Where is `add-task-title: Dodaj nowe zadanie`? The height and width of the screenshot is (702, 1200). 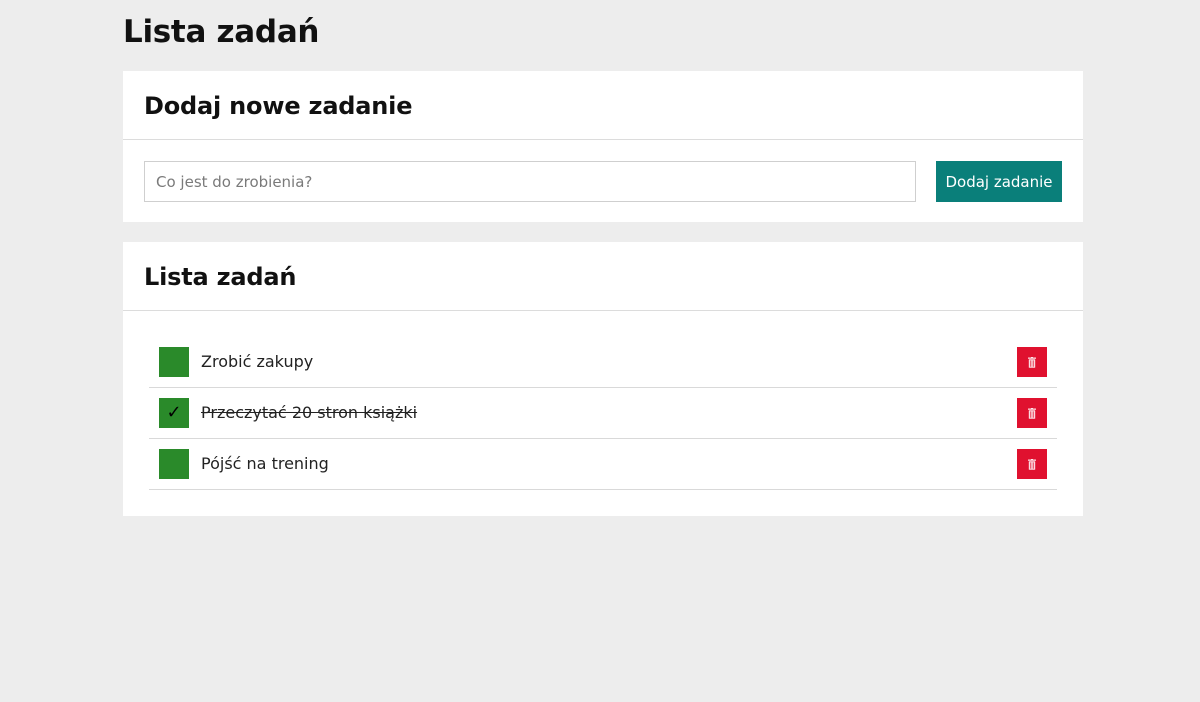 add-task-title: Dodaj nowe zadanie is located at coordinates (278, 106).